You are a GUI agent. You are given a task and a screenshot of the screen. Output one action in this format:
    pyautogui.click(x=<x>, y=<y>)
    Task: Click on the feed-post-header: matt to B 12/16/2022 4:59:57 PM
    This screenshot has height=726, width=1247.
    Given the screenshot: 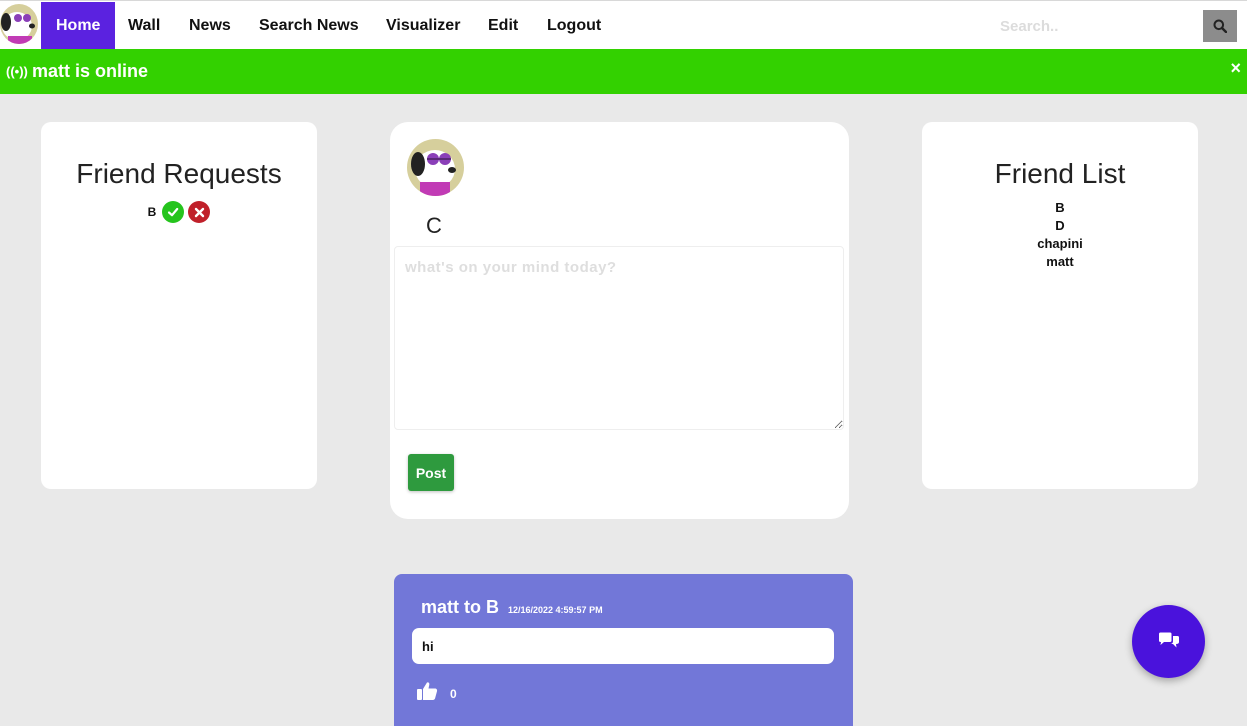 What is the action you would take?
    pyautogui.click(x=512, y=607)
    